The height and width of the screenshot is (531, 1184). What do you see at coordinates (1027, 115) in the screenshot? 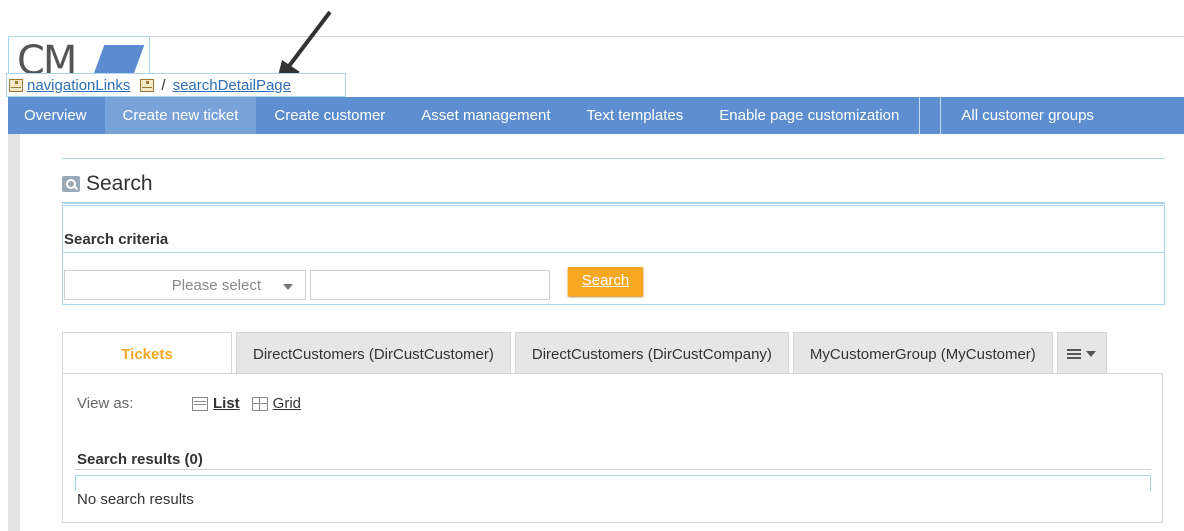
I see `customer-groups-selector: All customer groups` at bounding box center [1027, 115].